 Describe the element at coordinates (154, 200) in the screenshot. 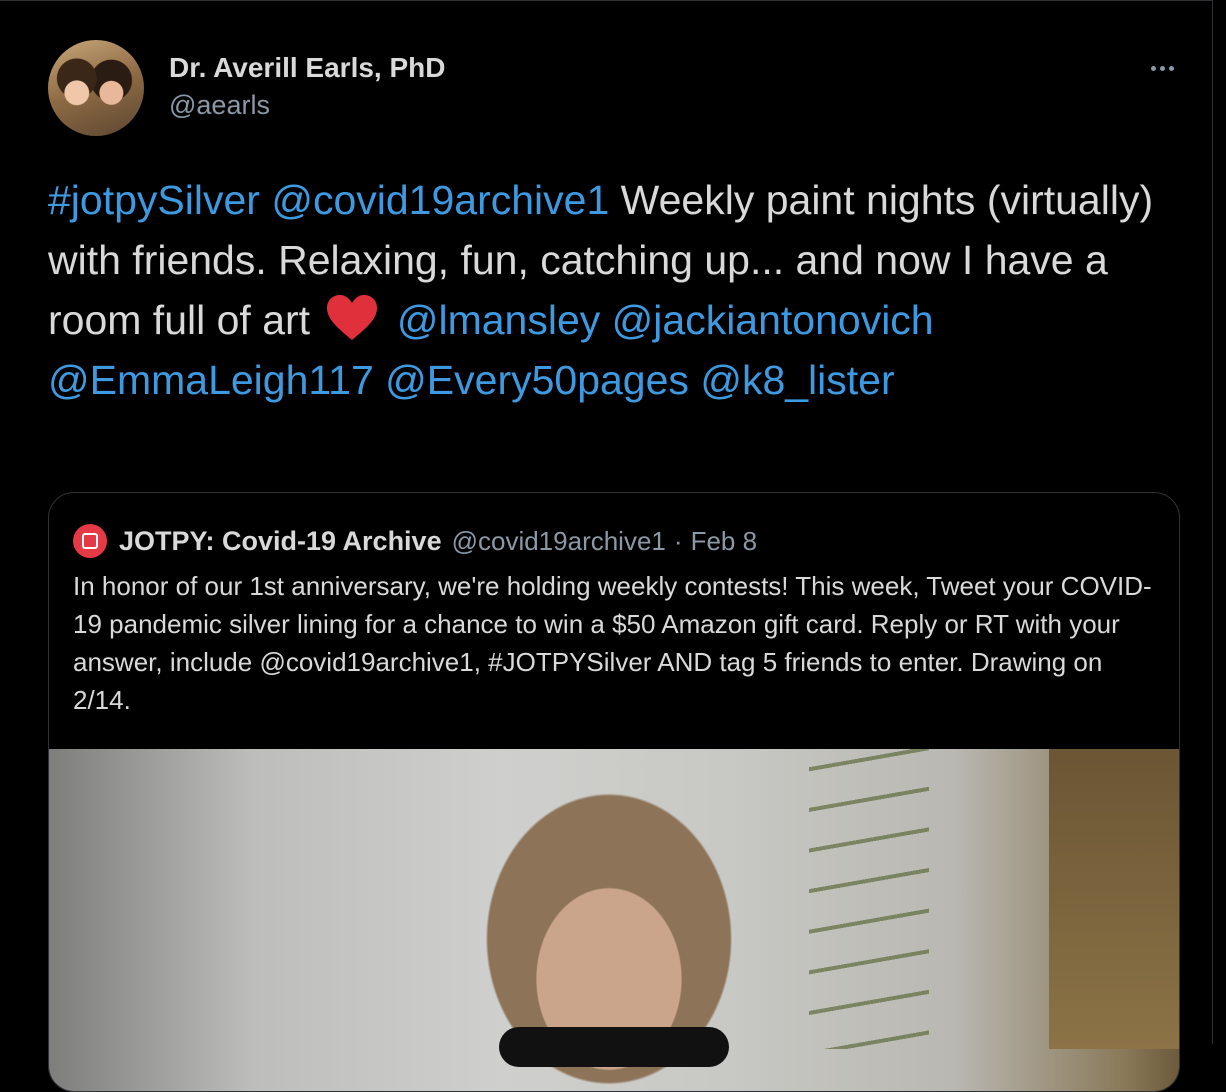

I see `hashtag-link: #jotpySilver` at that location.